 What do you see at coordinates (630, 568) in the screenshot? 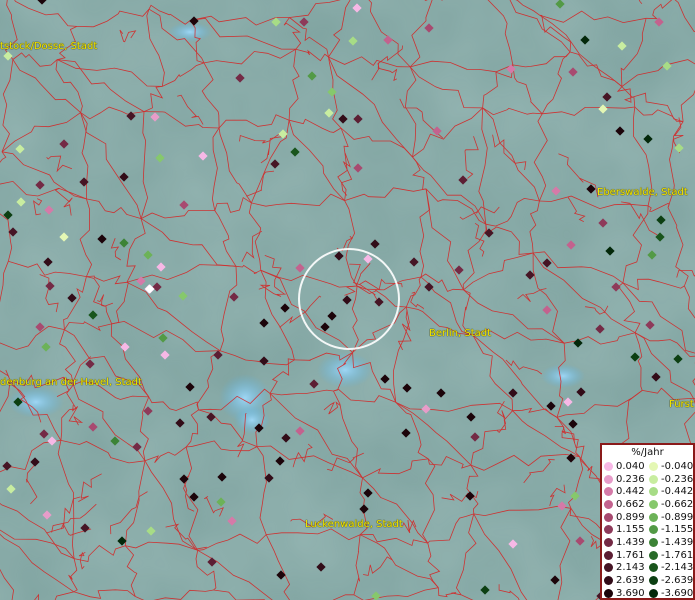
I see `legend-value: 2.143` at bounding box center [630, 568].